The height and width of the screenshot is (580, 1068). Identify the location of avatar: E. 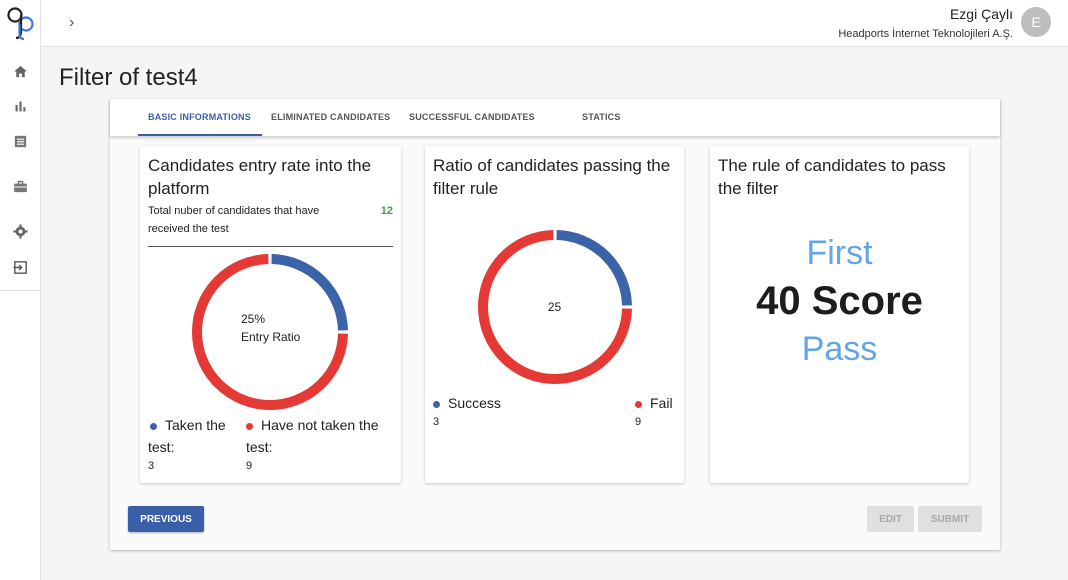
(1036, 22).